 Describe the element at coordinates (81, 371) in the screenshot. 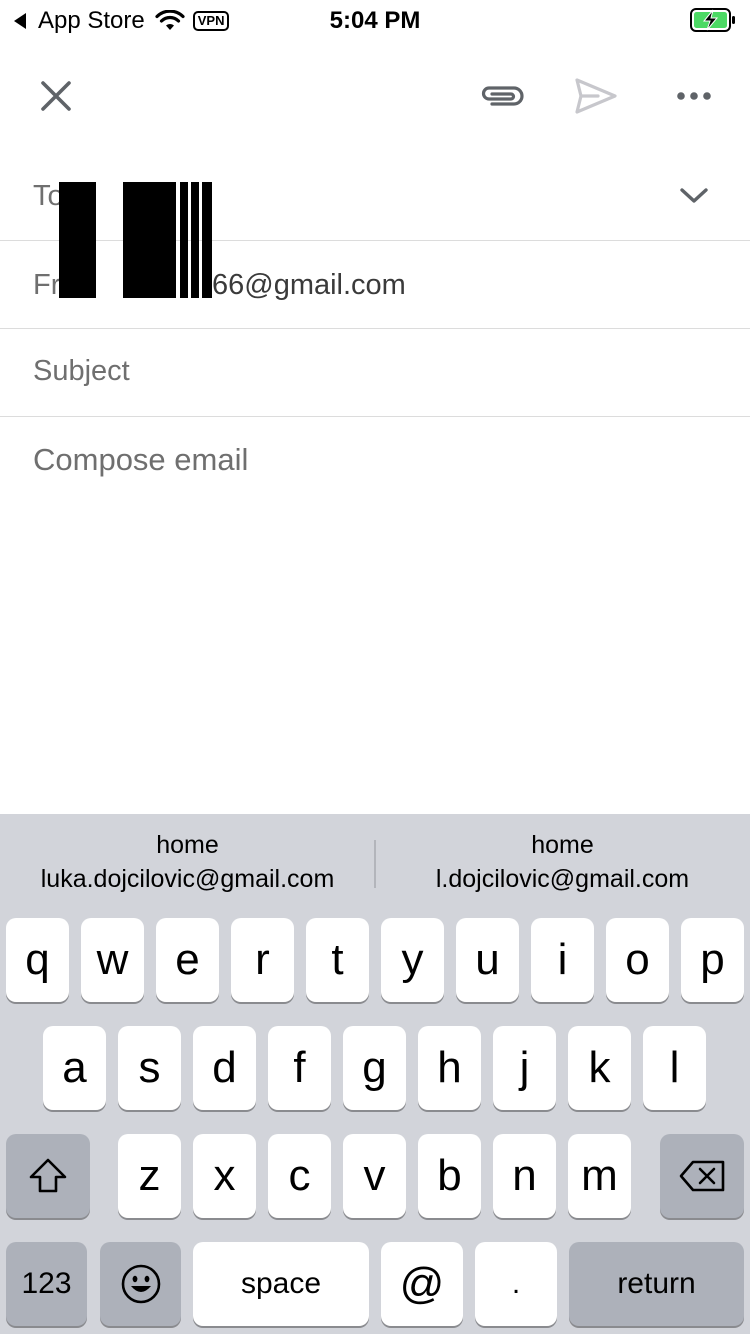

I see `subject-placeholder: Subject` at that location.